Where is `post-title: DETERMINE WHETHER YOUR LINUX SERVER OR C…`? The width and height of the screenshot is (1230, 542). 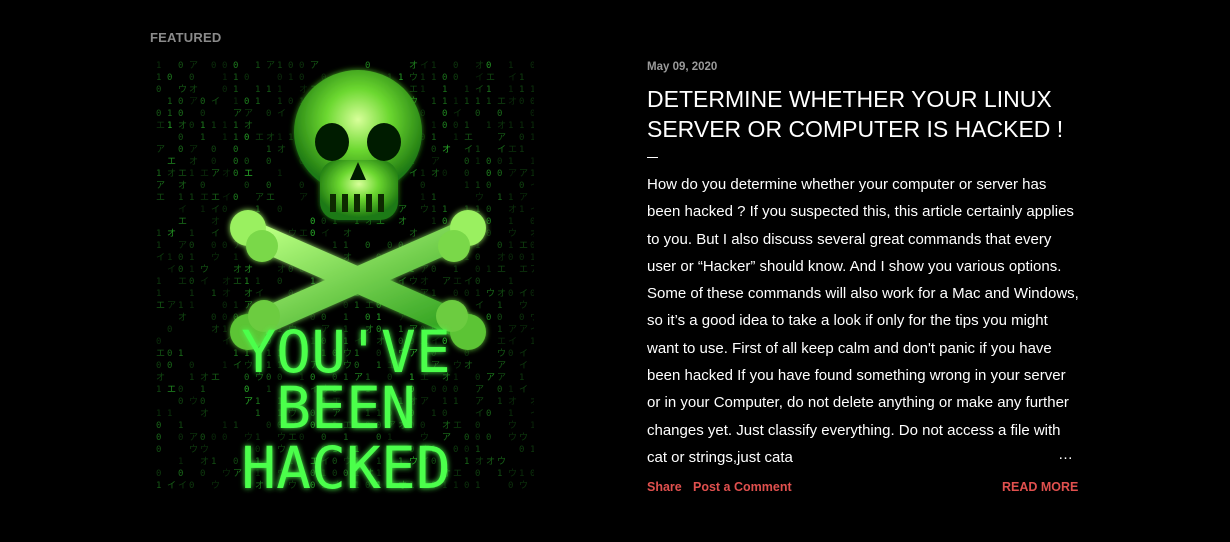
post-title: DETERMINE WHETHER YOUR LINUX SERVER OR C… is located at coordinates (867, 114).